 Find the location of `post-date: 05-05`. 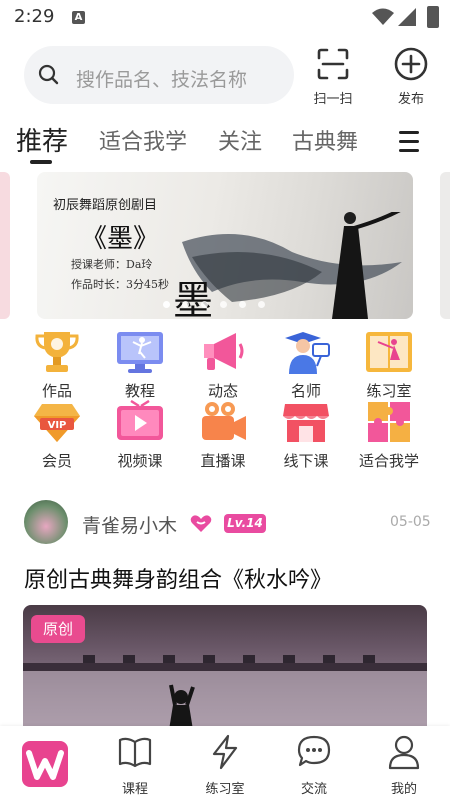

post-date: 05-05 is located at coordinates (410, 522).